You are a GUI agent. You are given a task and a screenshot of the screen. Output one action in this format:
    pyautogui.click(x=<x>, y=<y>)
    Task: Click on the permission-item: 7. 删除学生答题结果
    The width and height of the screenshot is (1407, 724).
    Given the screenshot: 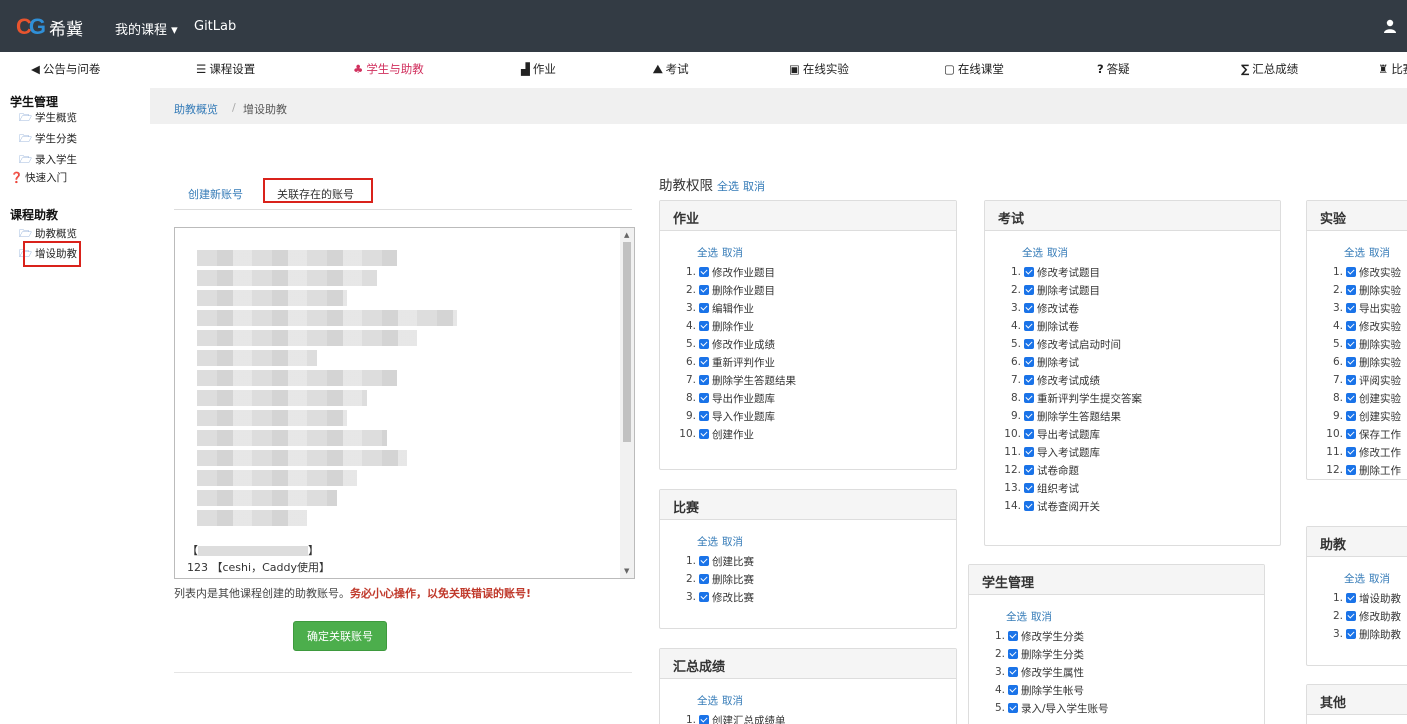 What is the action you would take?
    pyautogui.click(x=817, y=380)
    